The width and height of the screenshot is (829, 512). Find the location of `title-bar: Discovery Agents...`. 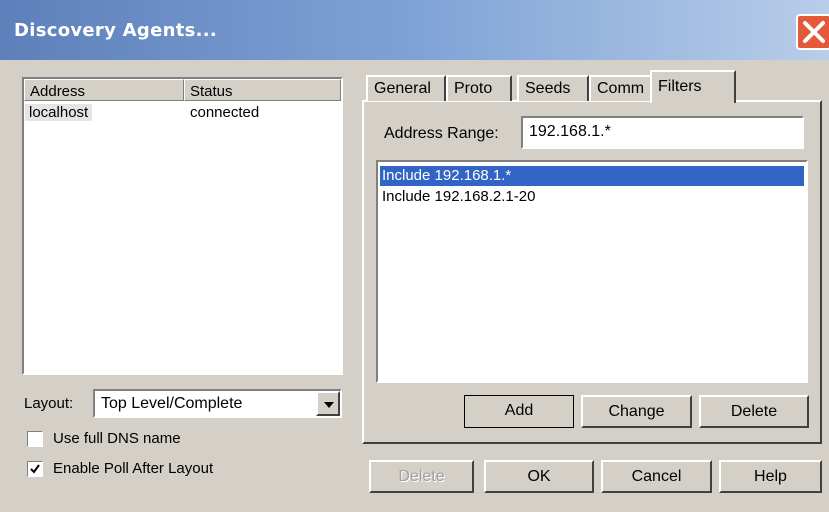

title-bar: Discovery Agents... is located at coordinates (414, 30).